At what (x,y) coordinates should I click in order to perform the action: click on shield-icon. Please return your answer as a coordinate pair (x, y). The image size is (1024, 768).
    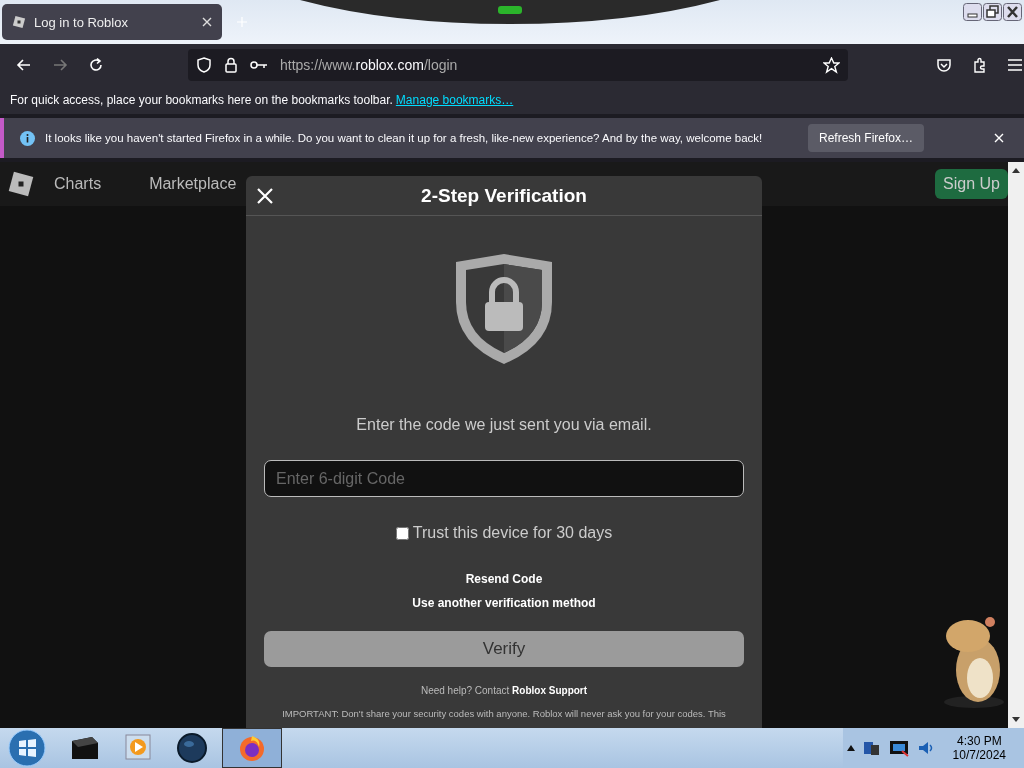
    Looking at the image, I should click on (204, 65).